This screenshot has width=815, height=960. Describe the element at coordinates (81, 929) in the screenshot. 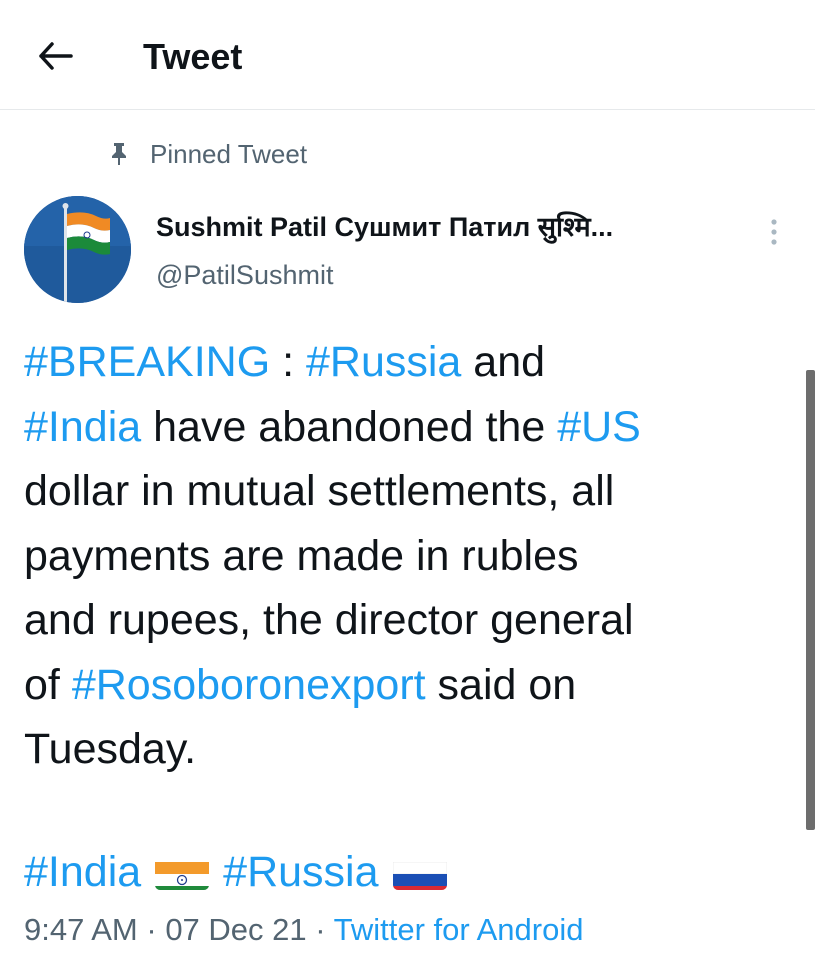

I see `tweet-time: 9:47 AM` at that location.